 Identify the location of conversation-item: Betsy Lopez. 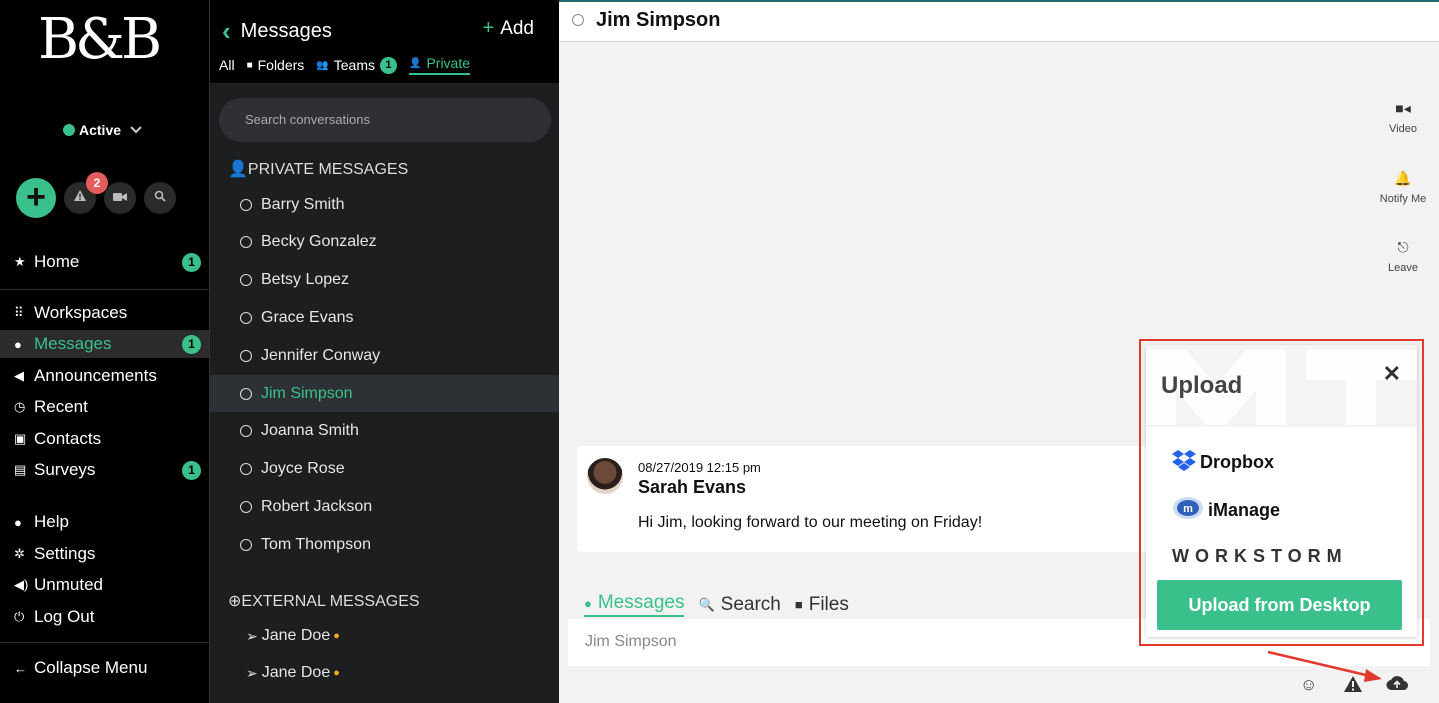
(385, 280).